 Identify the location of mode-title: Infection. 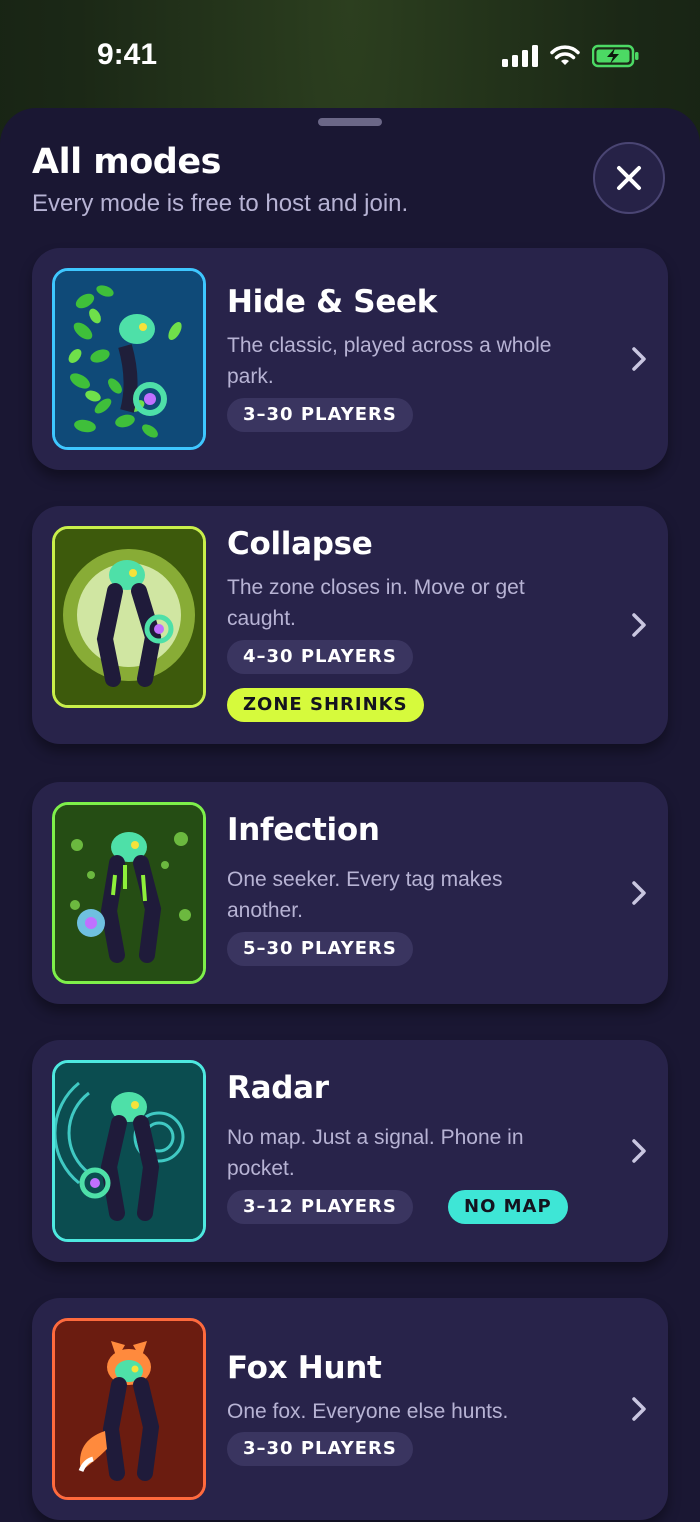
(303, 830).